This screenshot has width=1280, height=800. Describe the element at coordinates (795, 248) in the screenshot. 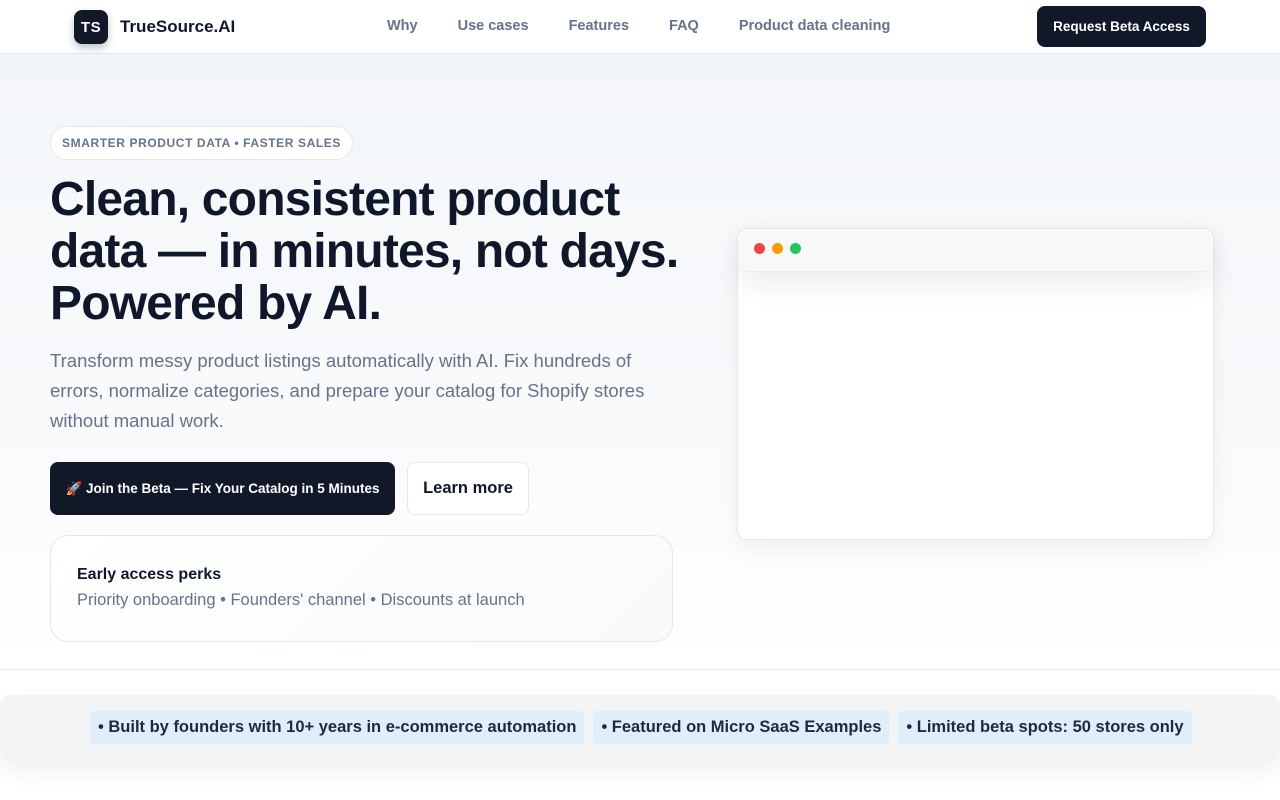

I see `window-maximize-dot-icon` at that location.